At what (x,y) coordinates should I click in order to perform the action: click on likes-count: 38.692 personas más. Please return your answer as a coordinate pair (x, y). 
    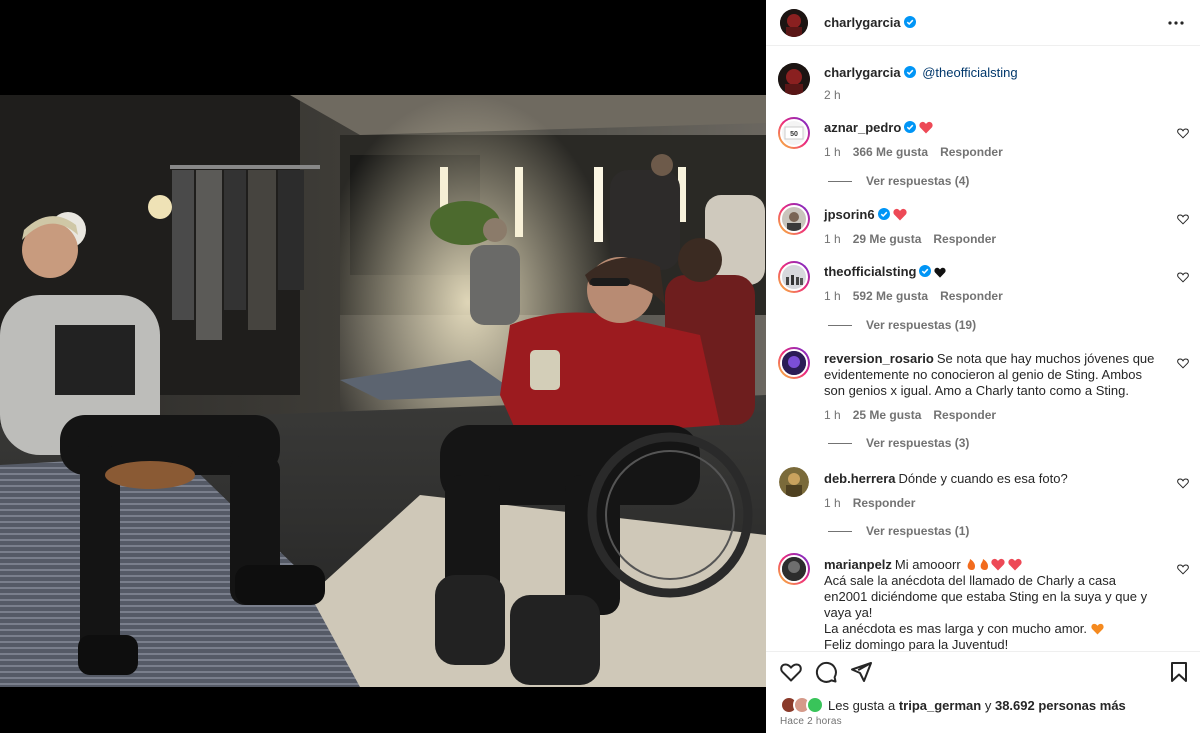
    Looking at the image, I should click on (1060, 705).